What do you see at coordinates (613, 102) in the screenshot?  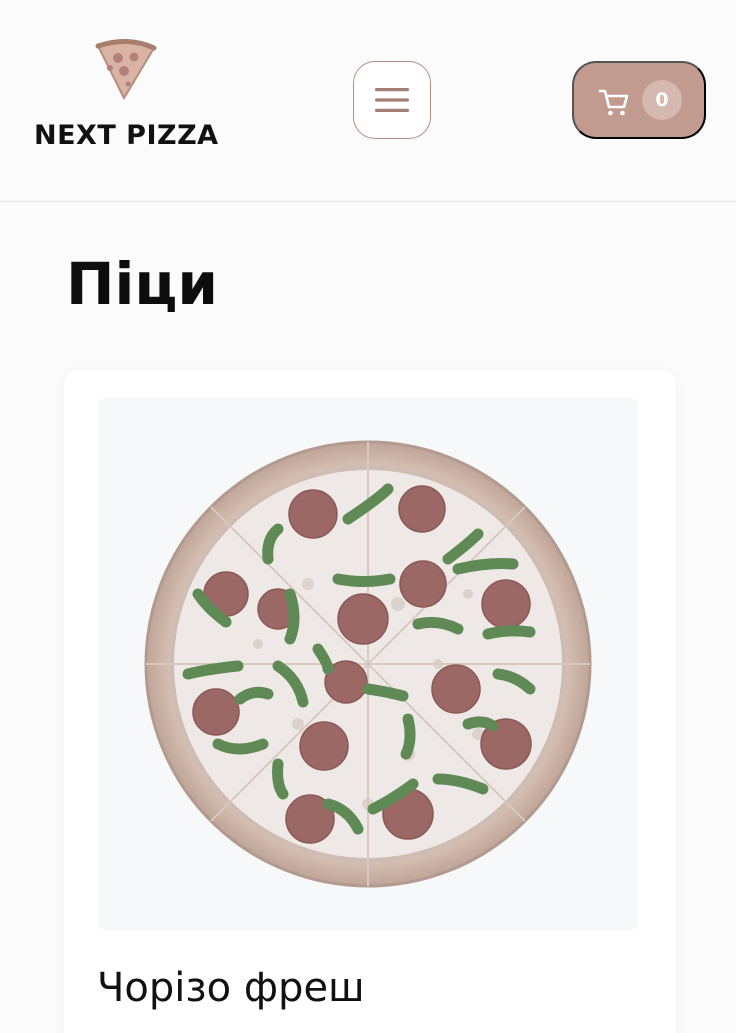 I see `cart-icon` at bounding box center [613, 102].